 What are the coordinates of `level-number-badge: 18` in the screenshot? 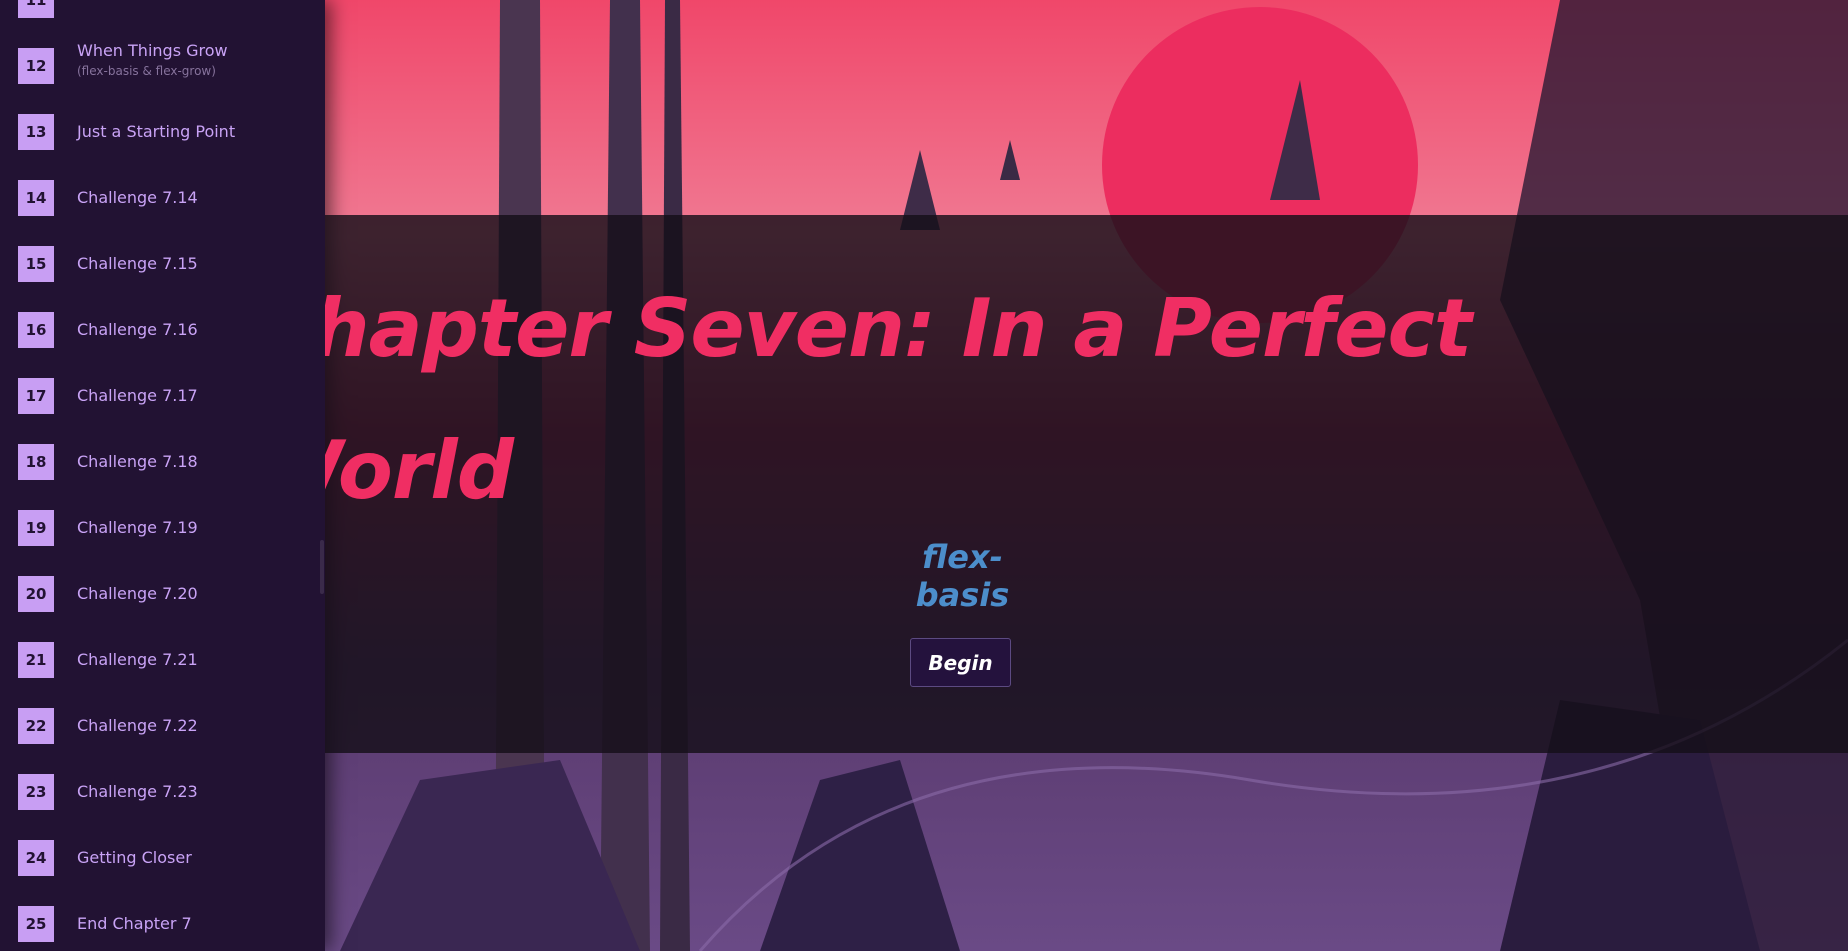 It's located at (36, 462).